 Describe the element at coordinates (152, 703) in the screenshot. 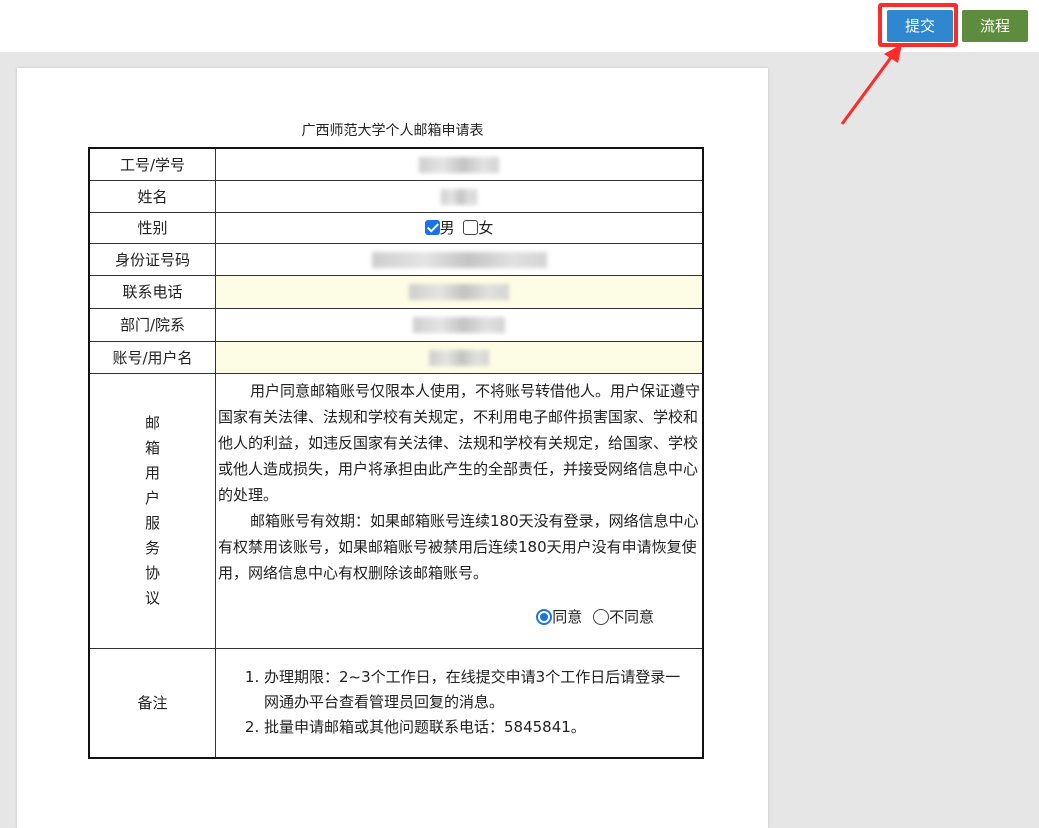

I see `notes-label: 备注` at that location.